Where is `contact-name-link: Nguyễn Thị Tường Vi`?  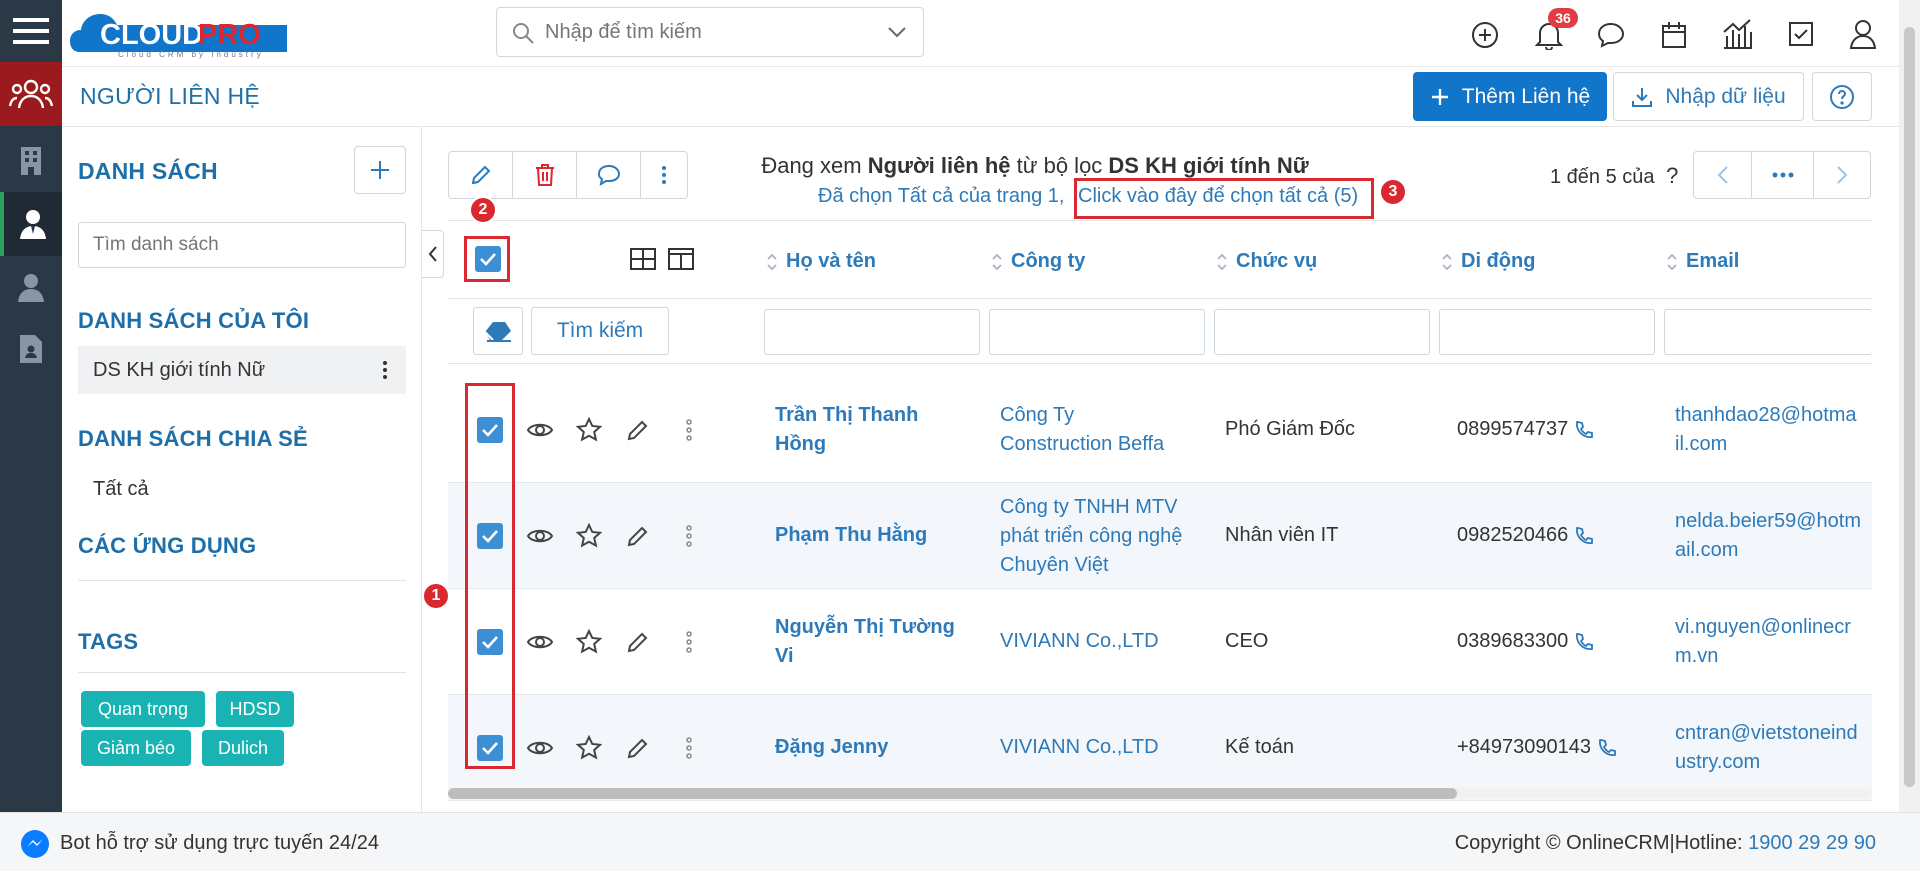
contact-name-link: Nguyễn Thị Tường Vi is located at coordinates (875, 642).